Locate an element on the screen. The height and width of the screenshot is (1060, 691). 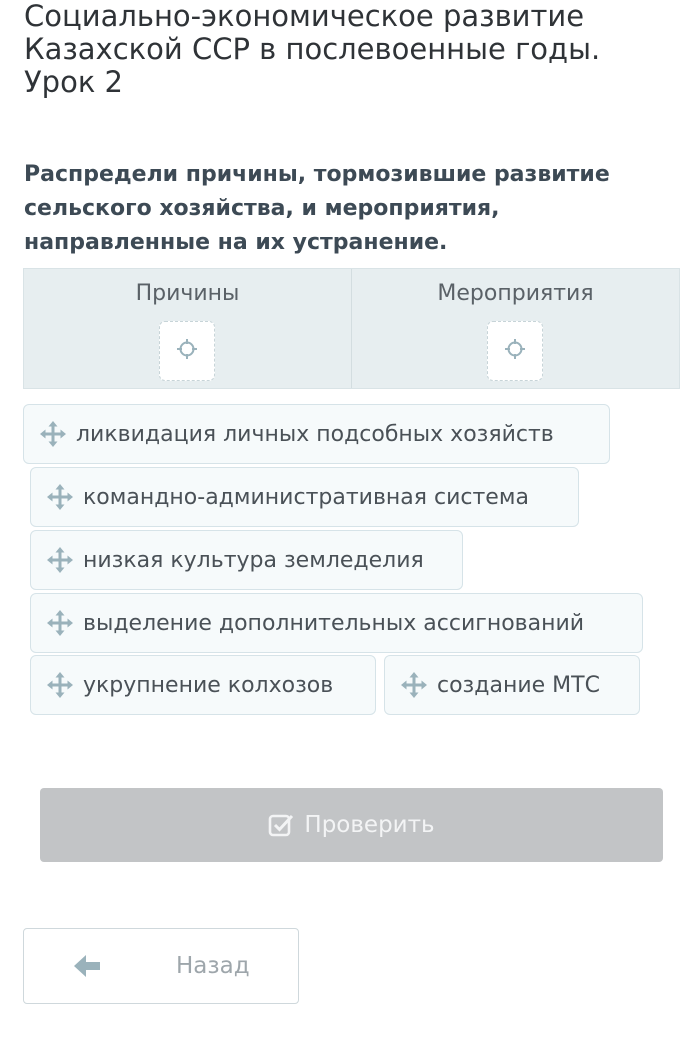
back-button: Назад is located at coordinates (161, 966).